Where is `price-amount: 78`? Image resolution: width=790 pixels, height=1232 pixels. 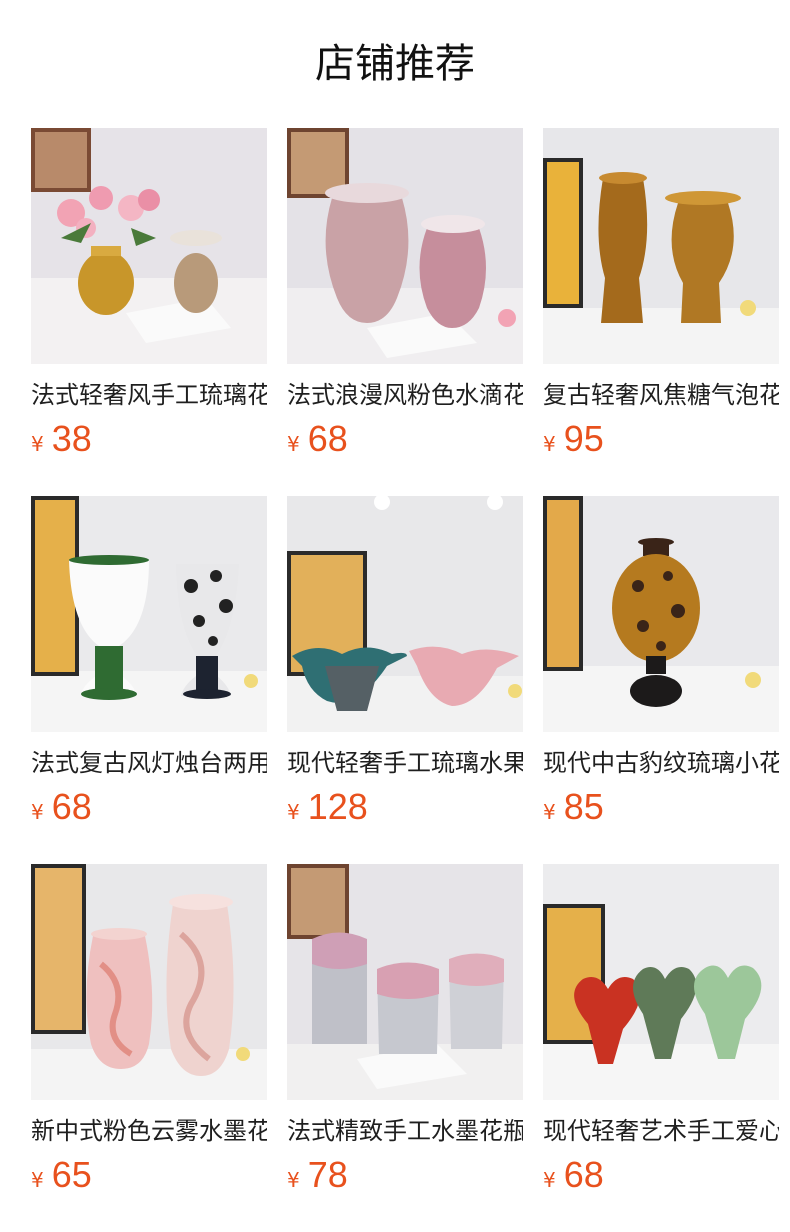 price-amount: 78 is located at coordinates (327, 1174).